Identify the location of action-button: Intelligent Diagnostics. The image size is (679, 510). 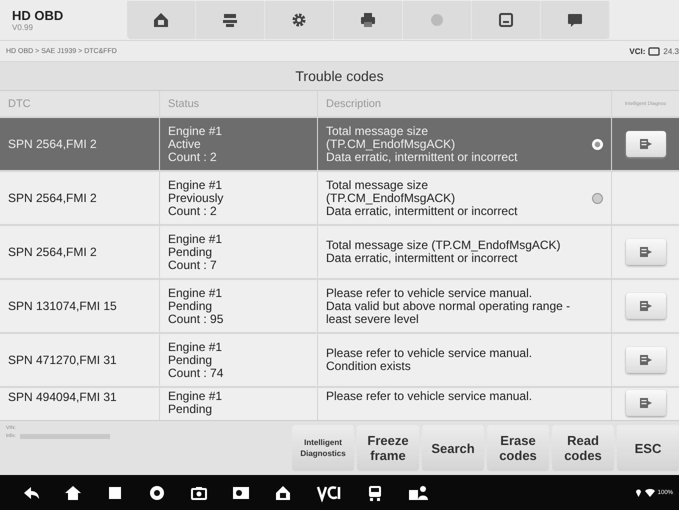
(323, 448).